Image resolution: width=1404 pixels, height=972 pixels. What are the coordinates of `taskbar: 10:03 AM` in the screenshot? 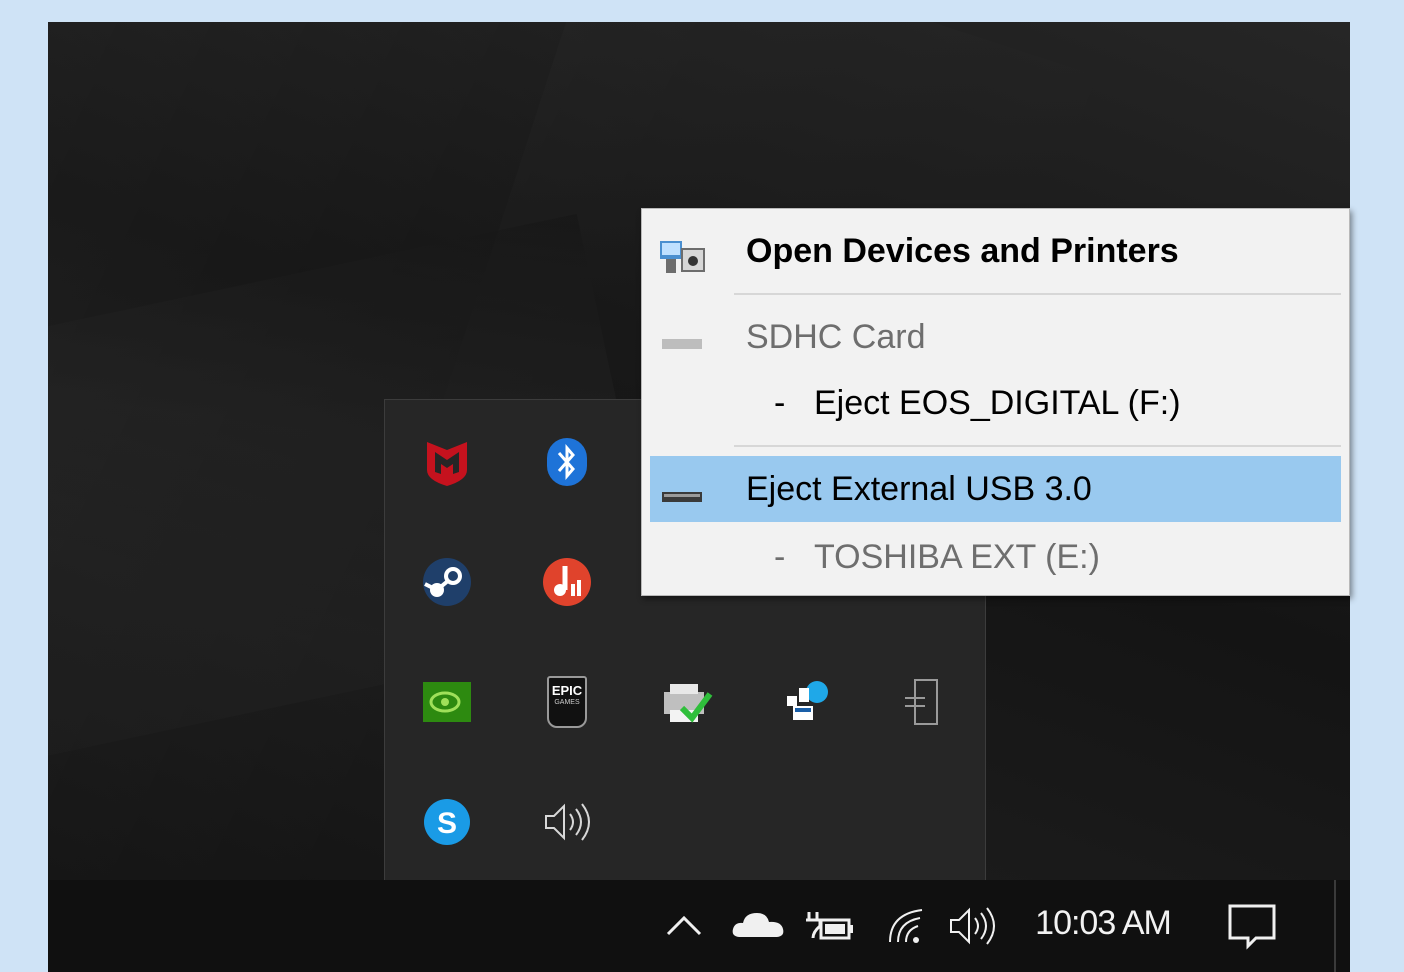 It's located at (699, 926).